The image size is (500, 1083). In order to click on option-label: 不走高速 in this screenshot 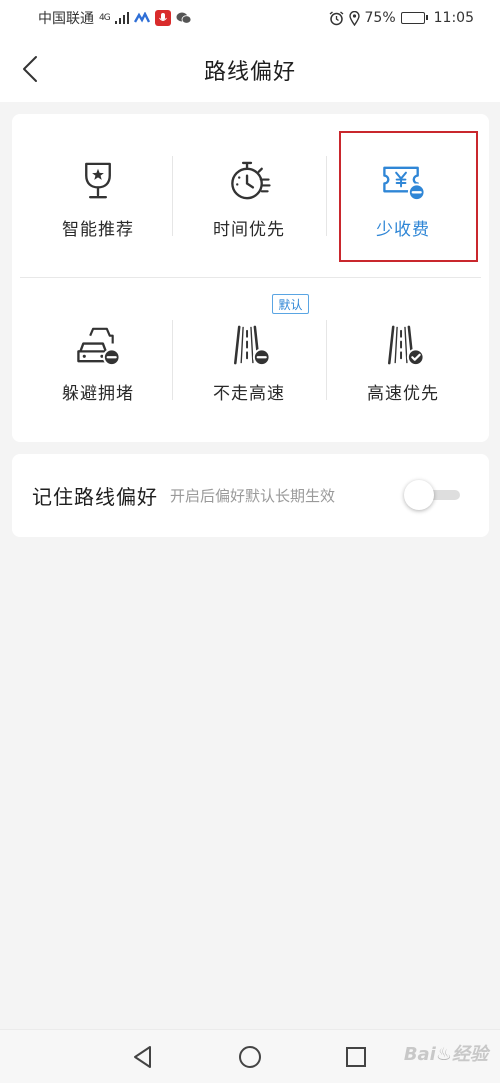, I will do `click(249, 394)`.